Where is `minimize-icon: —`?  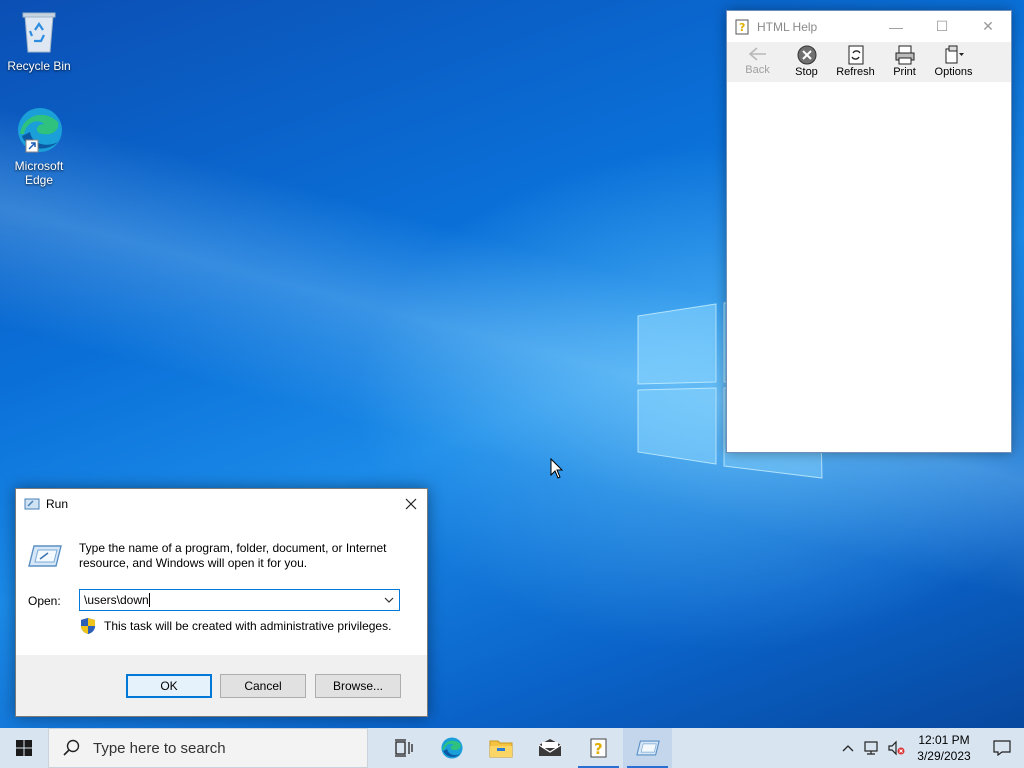 minimize-icon: — is located at coordinates (896, 26).